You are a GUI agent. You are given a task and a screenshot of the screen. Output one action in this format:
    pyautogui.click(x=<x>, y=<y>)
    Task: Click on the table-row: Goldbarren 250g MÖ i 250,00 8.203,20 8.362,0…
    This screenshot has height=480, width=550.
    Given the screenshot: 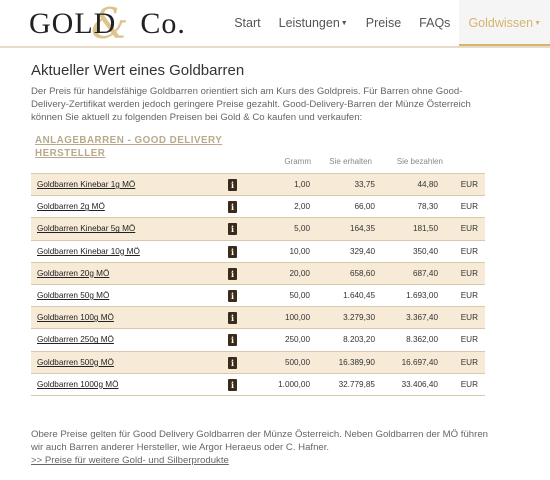 What is the action you would take?
    pyautogui.click(x=258, y=340)
    